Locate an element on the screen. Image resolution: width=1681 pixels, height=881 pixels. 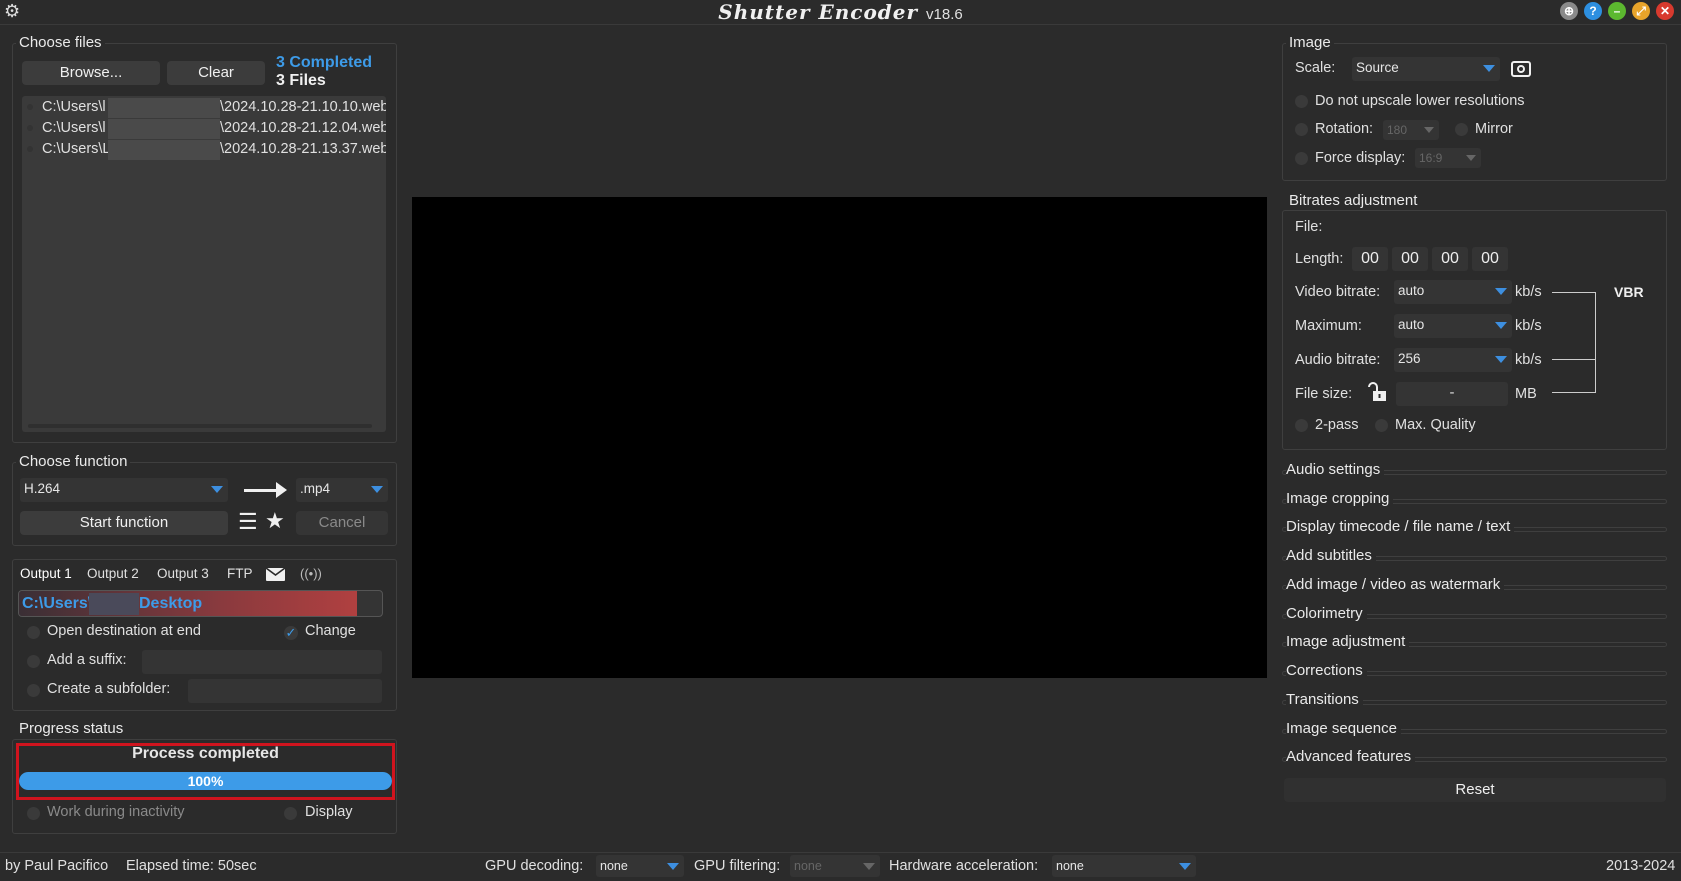
change-checkbox: ✓ is located at coordinates (291, 633).